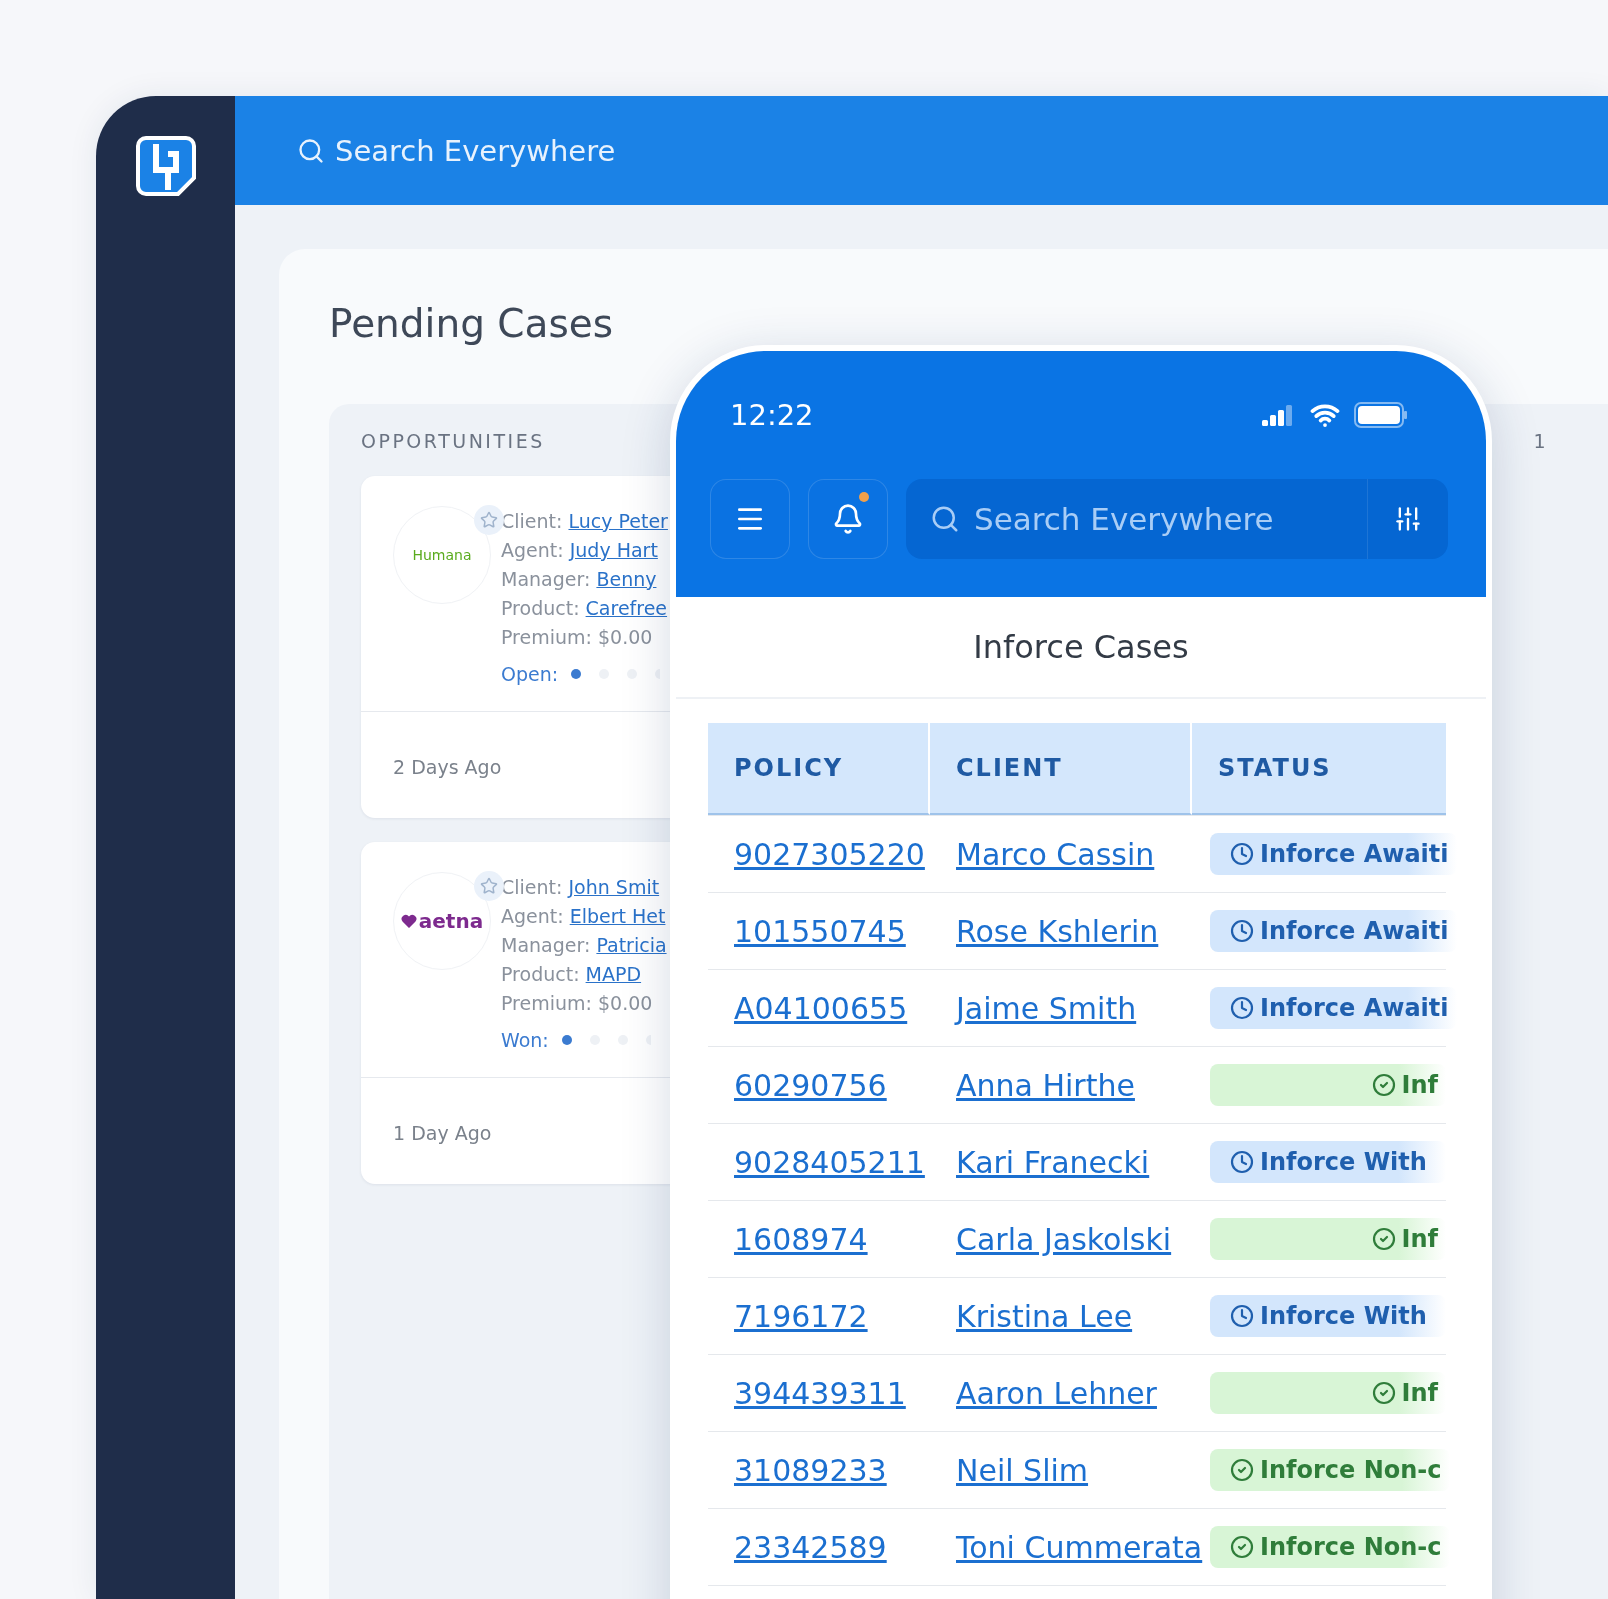 The height and width of the screenshot is (1599, 1608). I want to click on client-link: Kristina Lee, so click(1044, 1316).